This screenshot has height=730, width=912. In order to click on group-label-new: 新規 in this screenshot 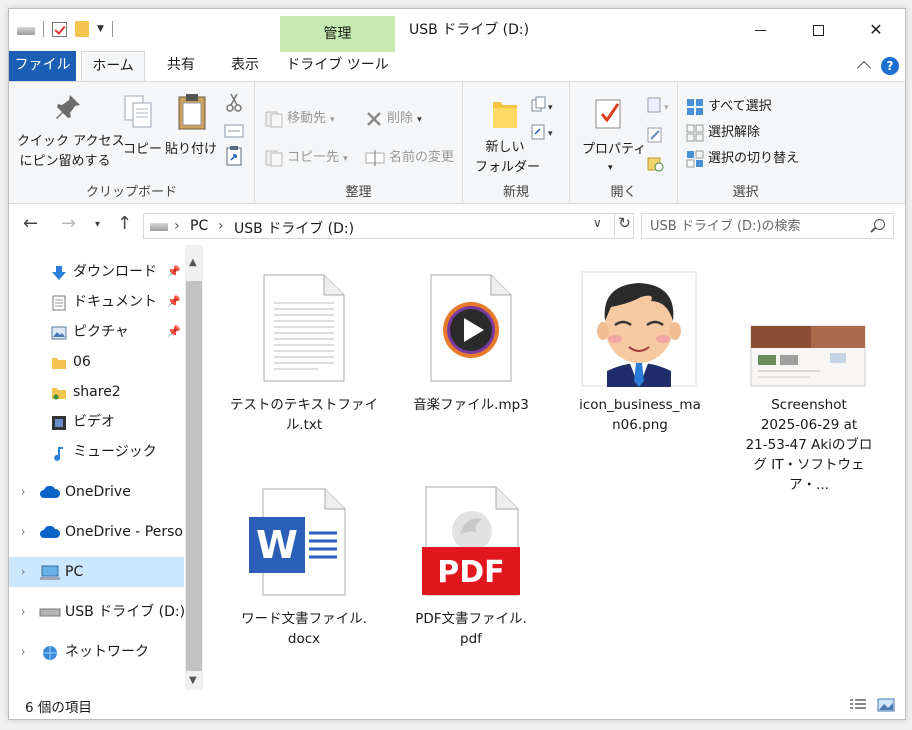, I will do `click(515, 192)`.